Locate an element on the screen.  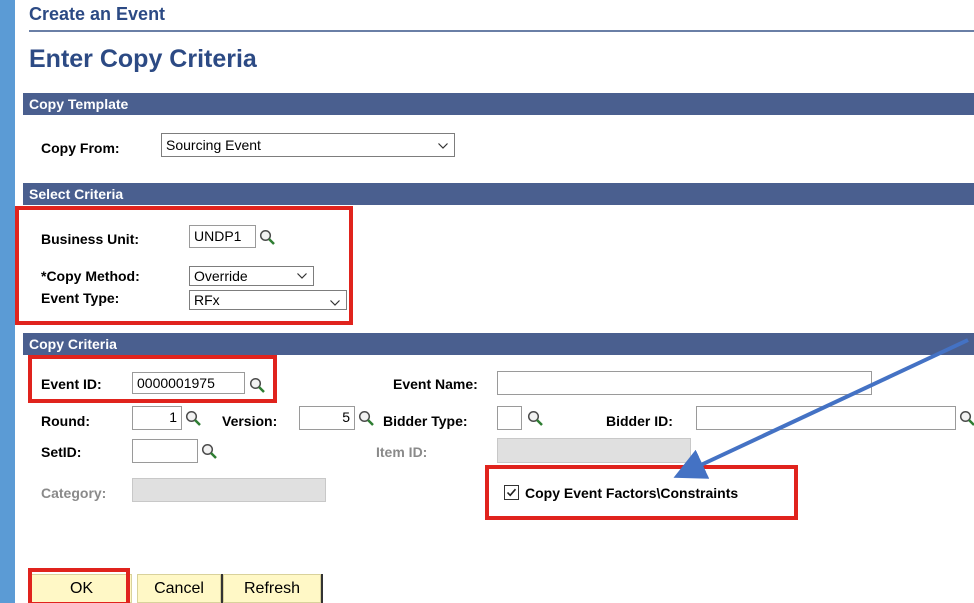
category-label: Category: is located at coordinates (74, 493).